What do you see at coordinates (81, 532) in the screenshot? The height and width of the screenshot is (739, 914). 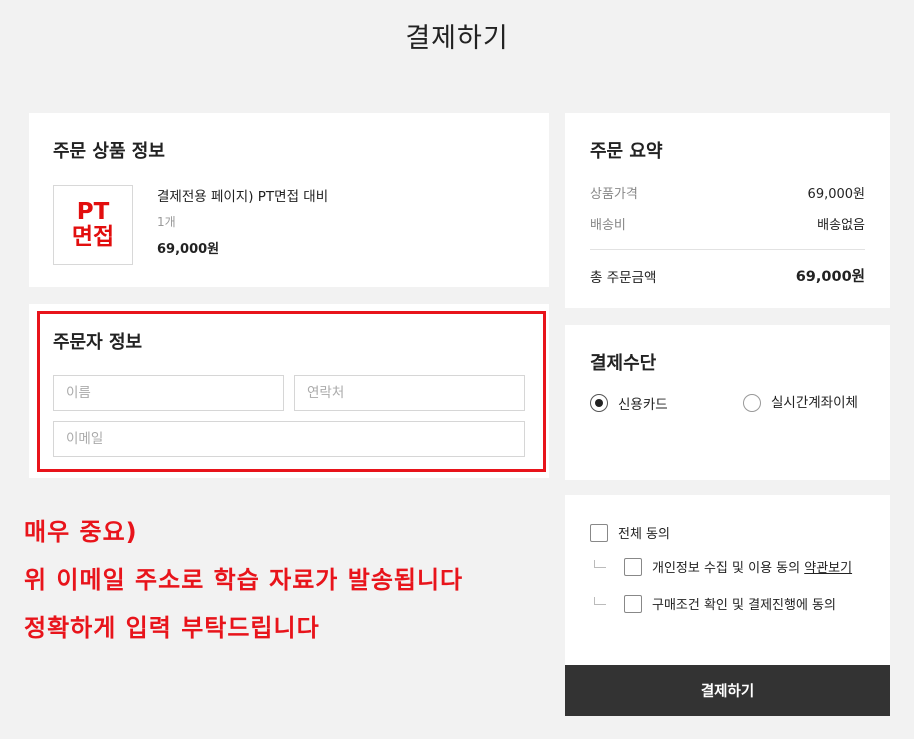 I see `notice-line-1: 매우 중요)` at bounding box center [81, 532].